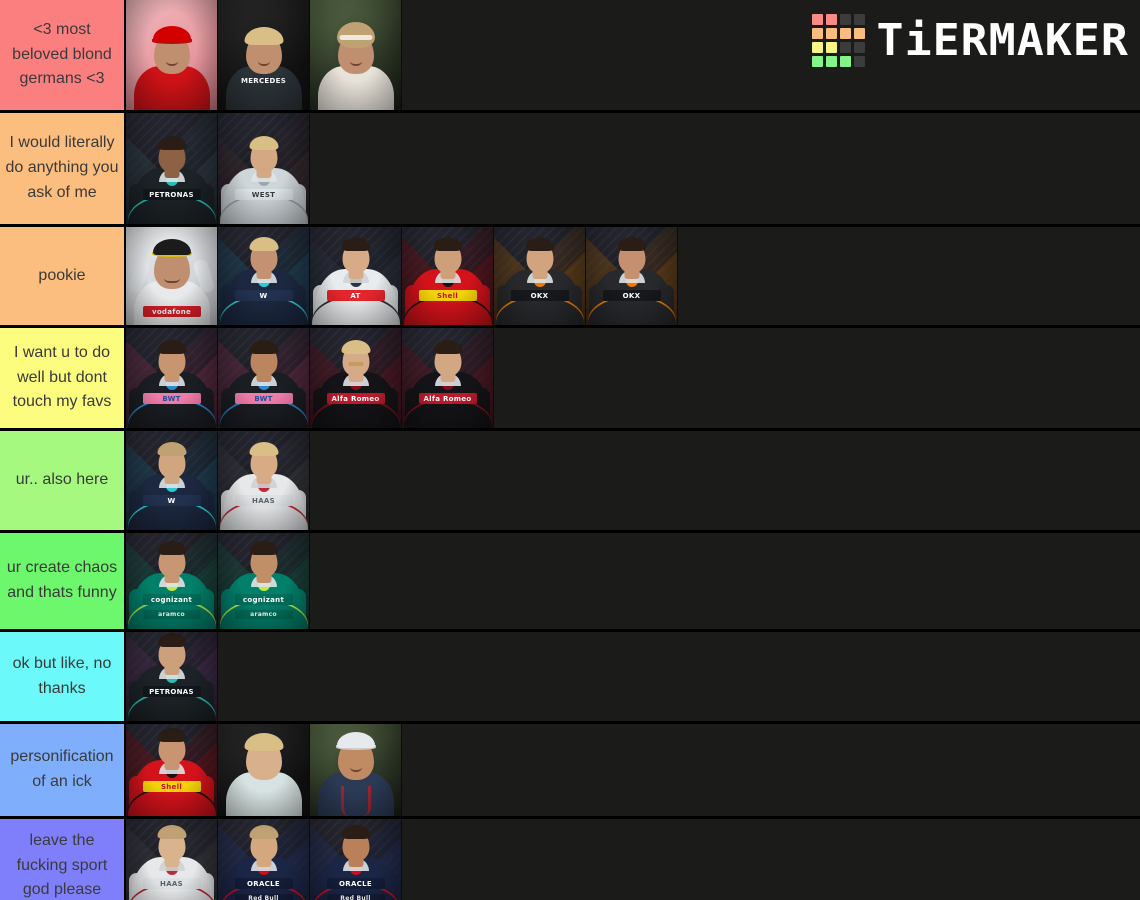 The width and height of the screenshot is (1140, 900). I want to click on tier-row: pookie vodafone W AT Shell OKX OKX, so click(570, 277).